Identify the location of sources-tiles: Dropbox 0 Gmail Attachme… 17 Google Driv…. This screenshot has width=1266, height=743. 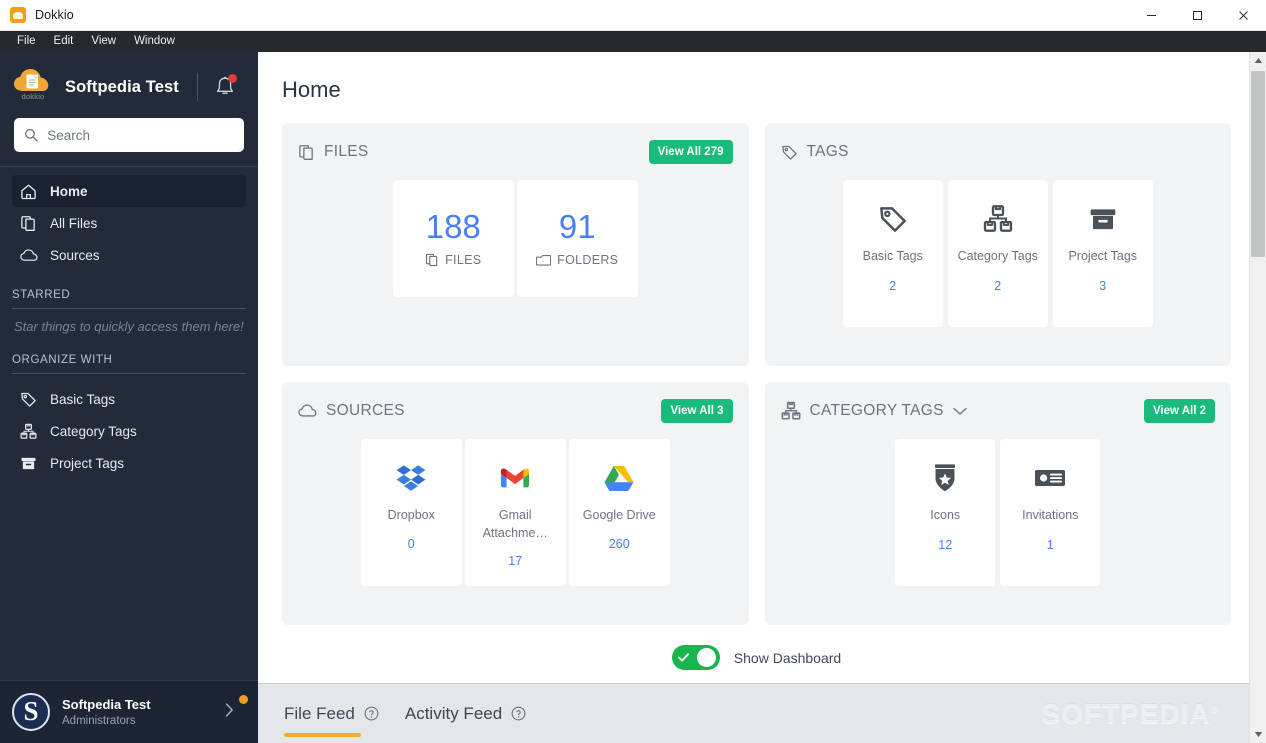
(515, 512).